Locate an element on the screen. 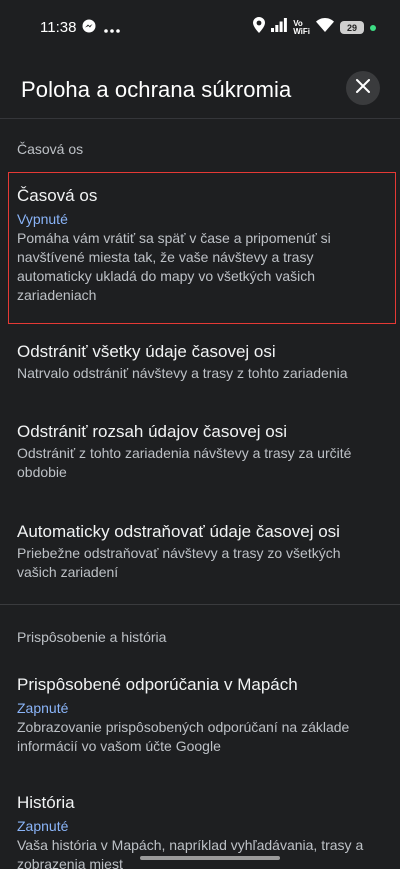 The image size is (400, 869). messenger-icon is located at coordinates (89, 28).